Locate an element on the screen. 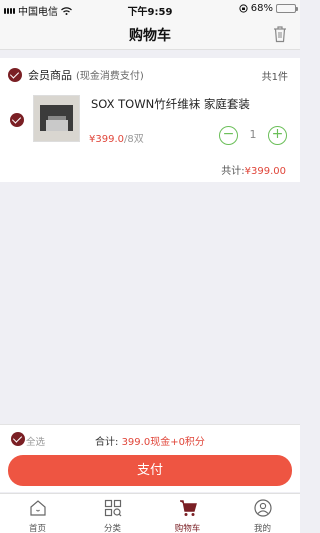 The width and height of the screenshot is (320, 533). orientation-lock-icon is located at coordinates (243, 8).